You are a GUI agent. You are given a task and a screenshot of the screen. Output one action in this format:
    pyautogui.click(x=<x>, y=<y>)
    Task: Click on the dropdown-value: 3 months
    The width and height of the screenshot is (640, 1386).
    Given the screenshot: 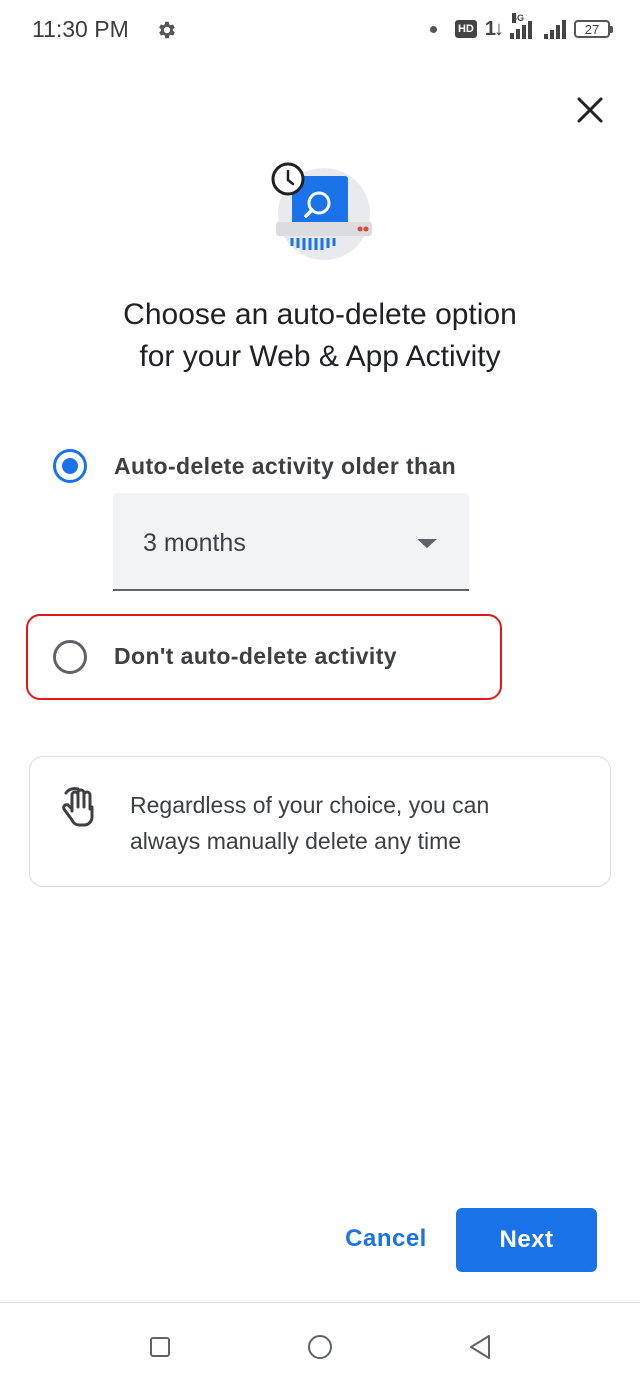 What is the action you would take?
    pyautogui.click(x=194, y=543)
    